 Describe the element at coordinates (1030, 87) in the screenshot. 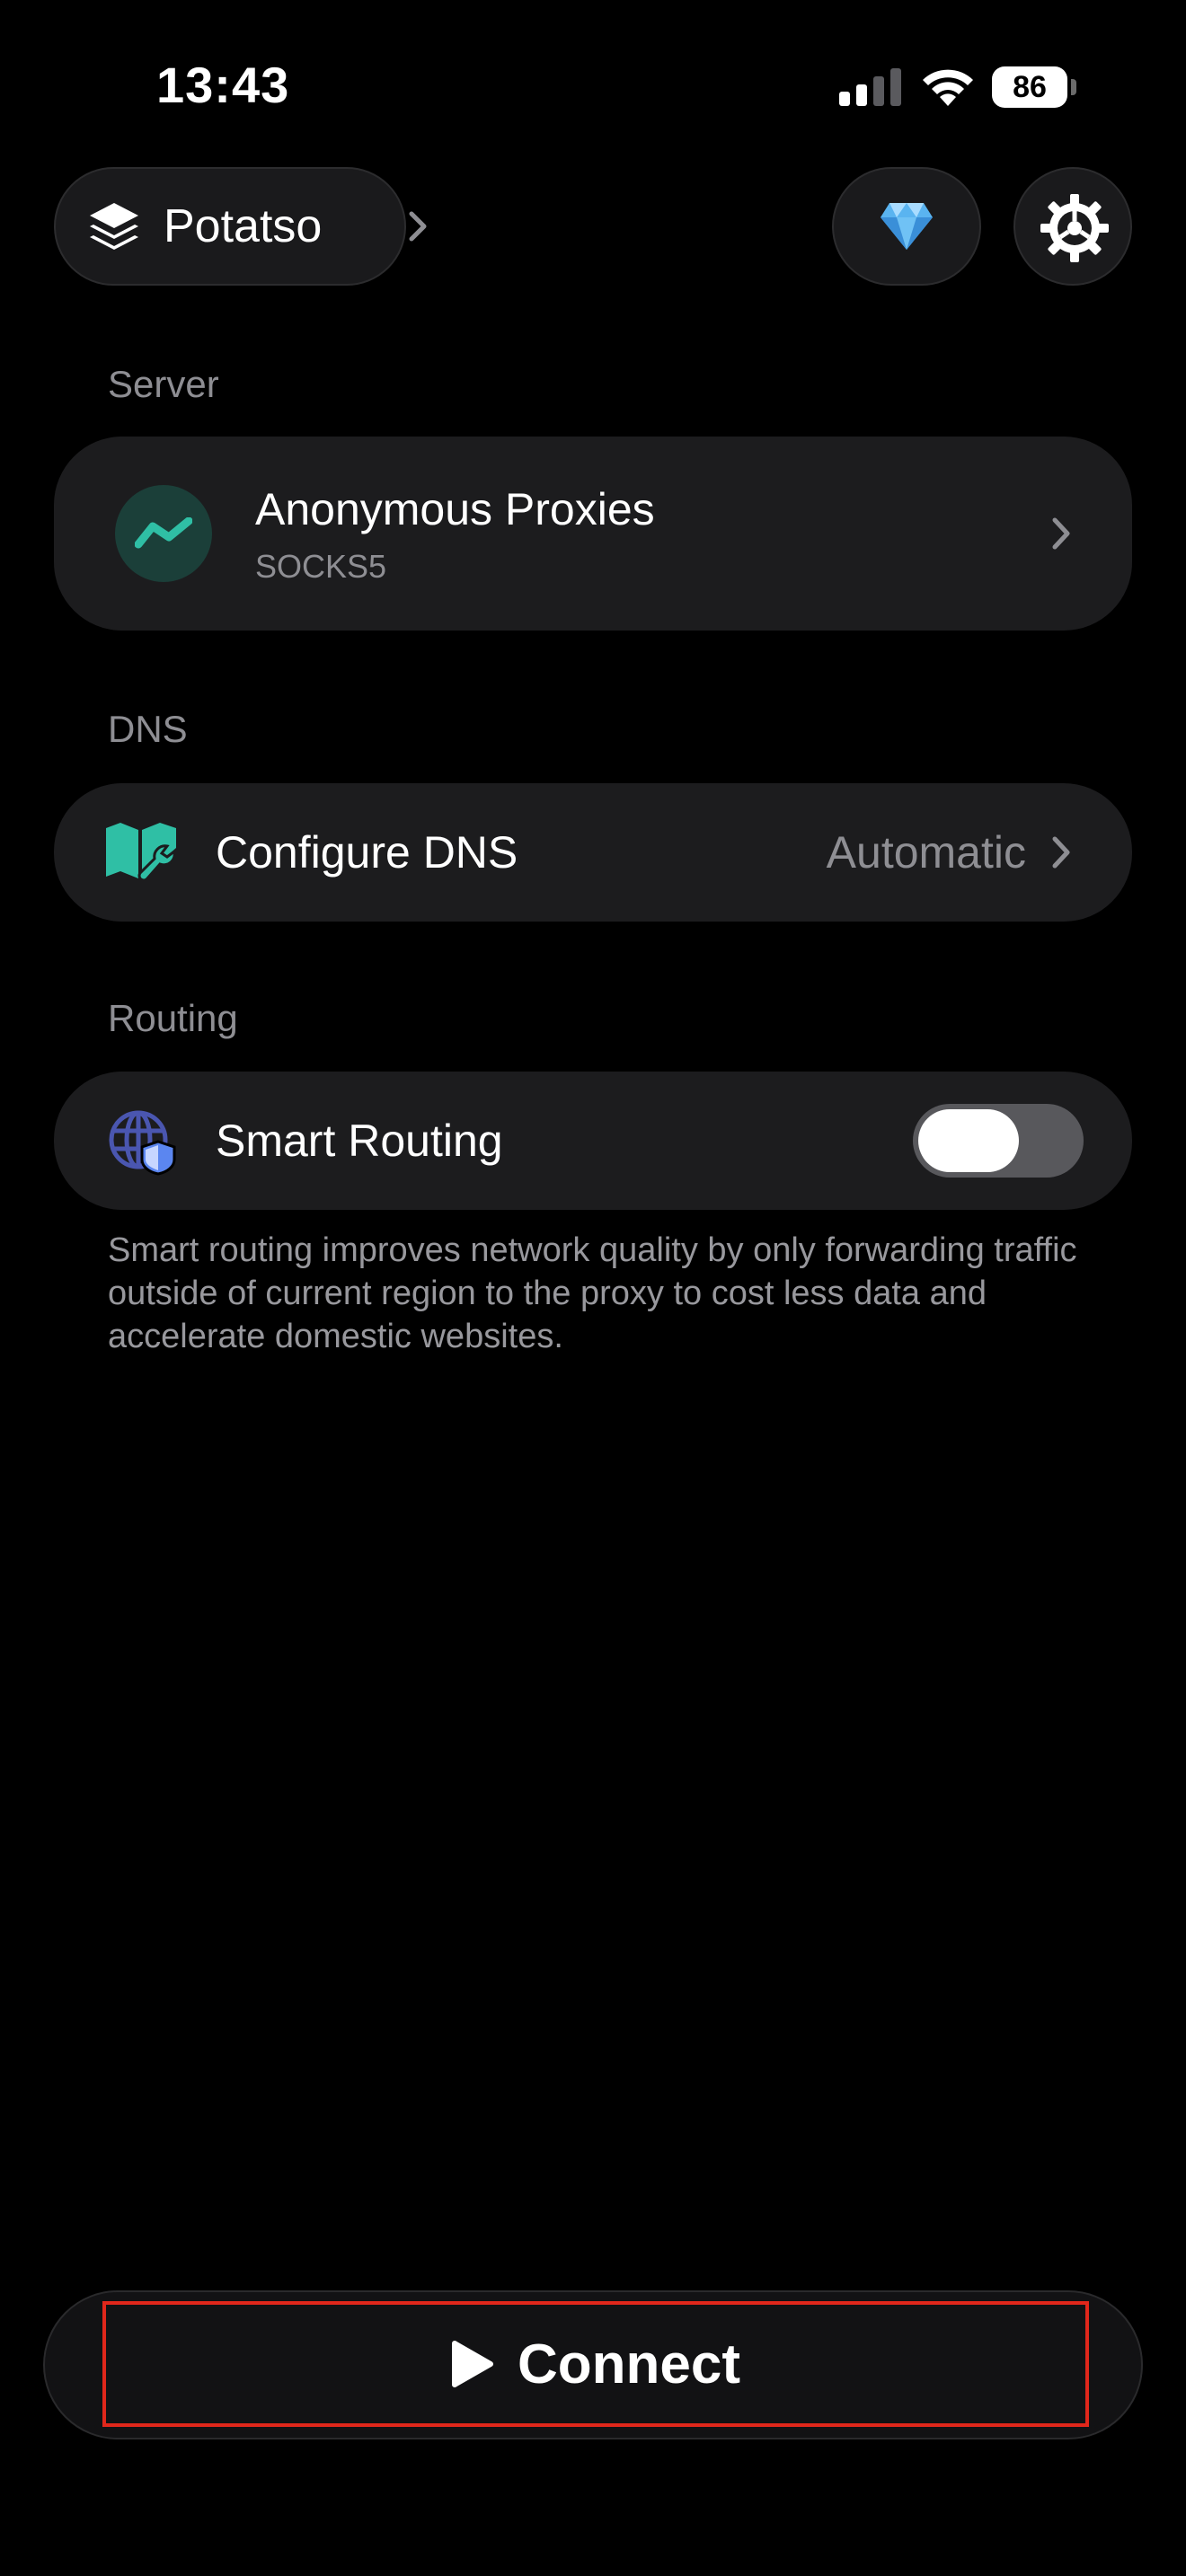

I see `battery-level: 86` at that location.